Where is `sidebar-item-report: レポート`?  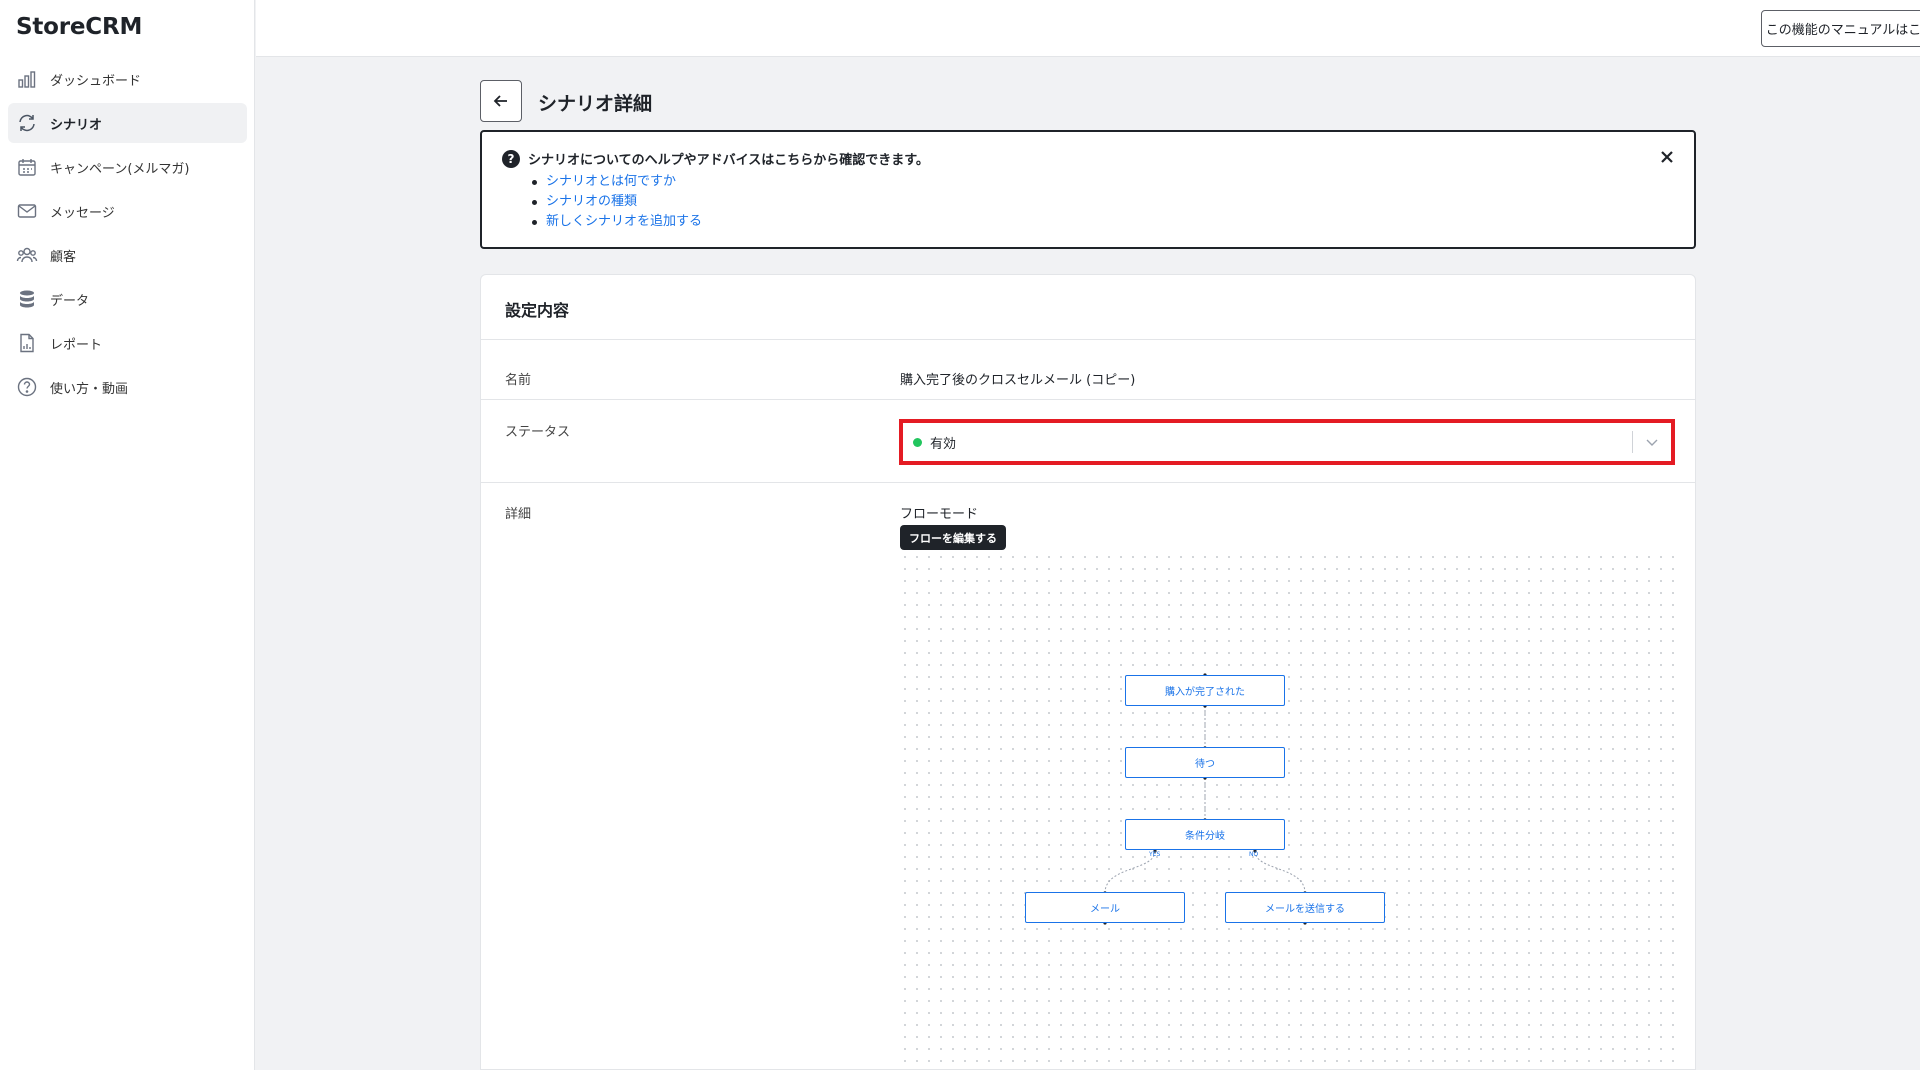 sidebar-item-report: レポート is located at coordinates (127, 343).